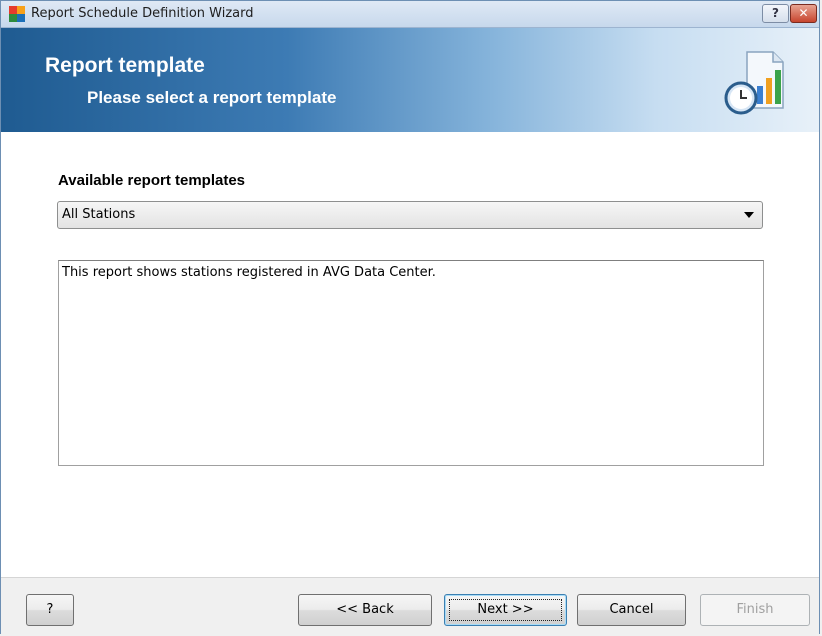 This screenshot has height=636, width=822. I want to click on next-button: Next >>, so click(505, 610).